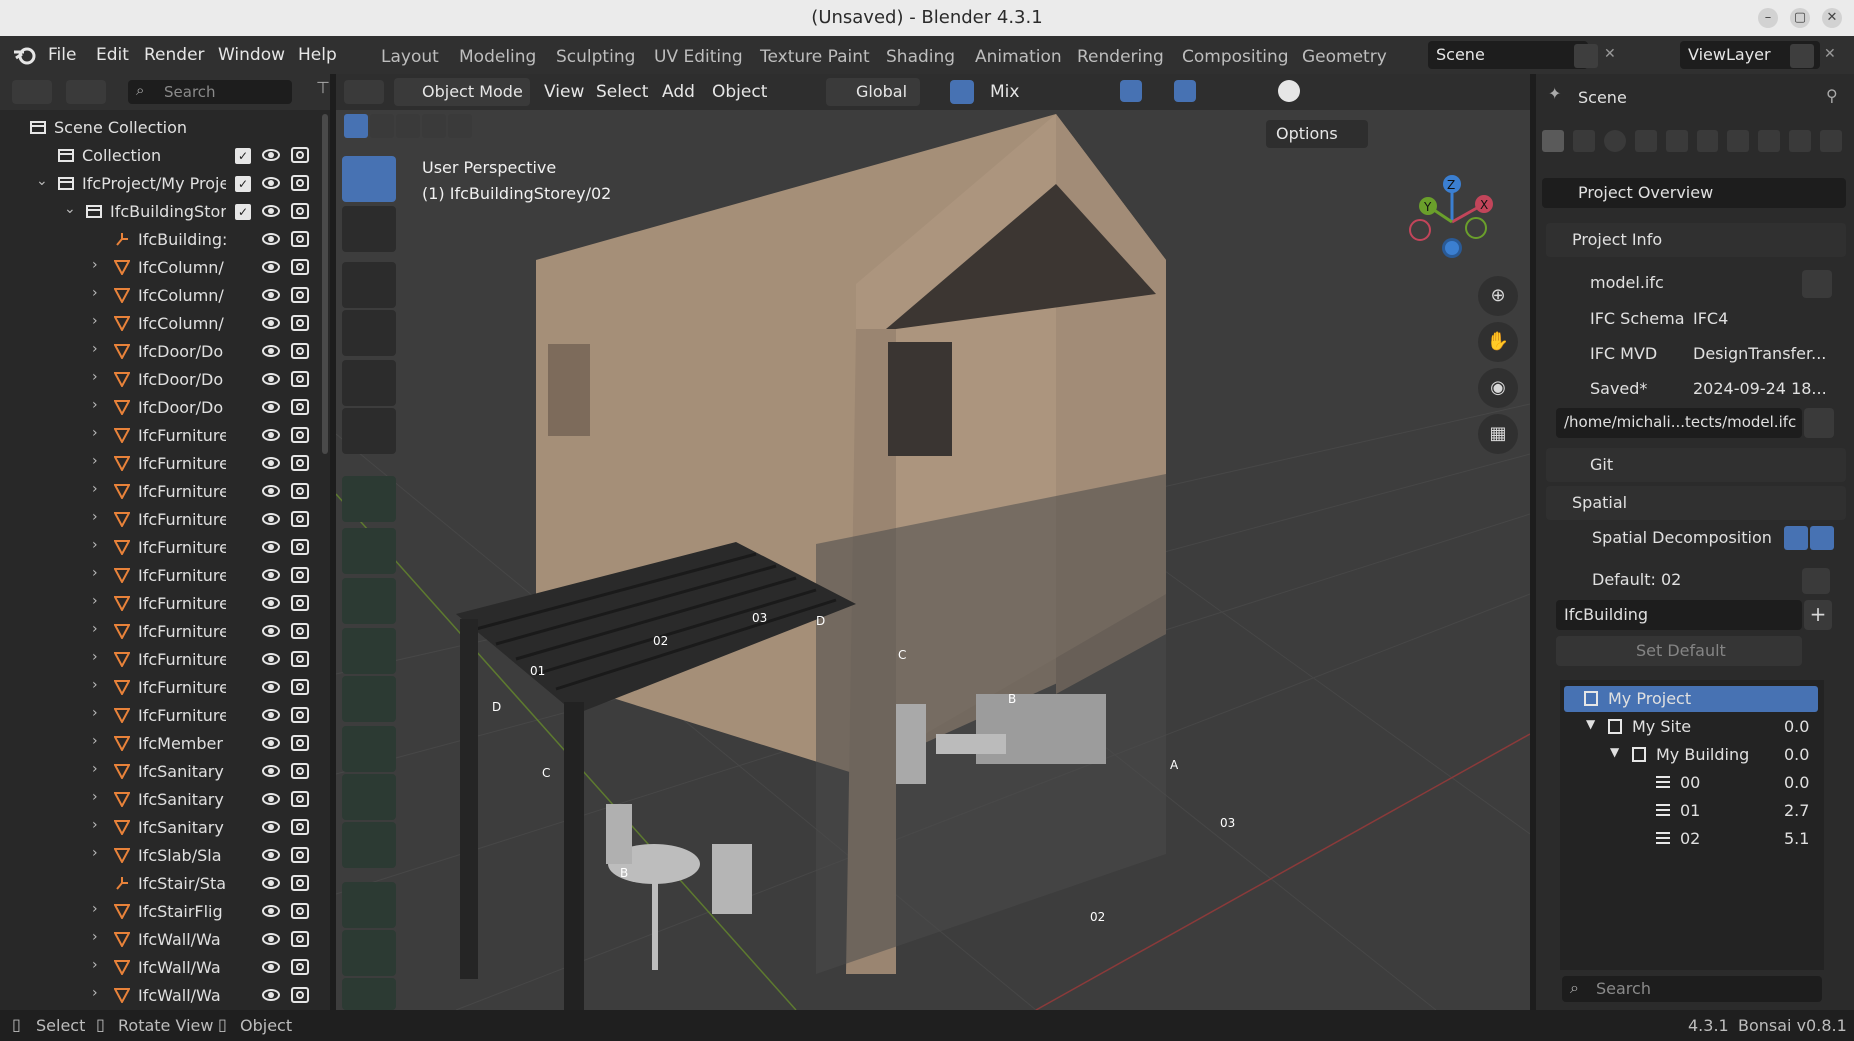 The image size is (1854, 1041). What do you see at coordinates (1800, 18) in the screenshot?
I see `maximize-button: ▢` at bounding box center [1800, 18].